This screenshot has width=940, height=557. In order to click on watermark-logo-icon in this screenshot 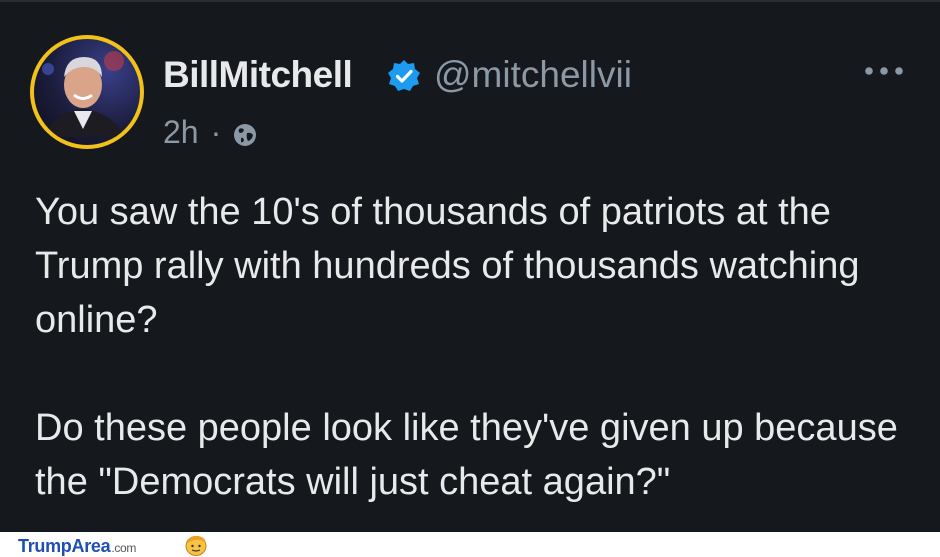, I will do `click(196, 545)`.